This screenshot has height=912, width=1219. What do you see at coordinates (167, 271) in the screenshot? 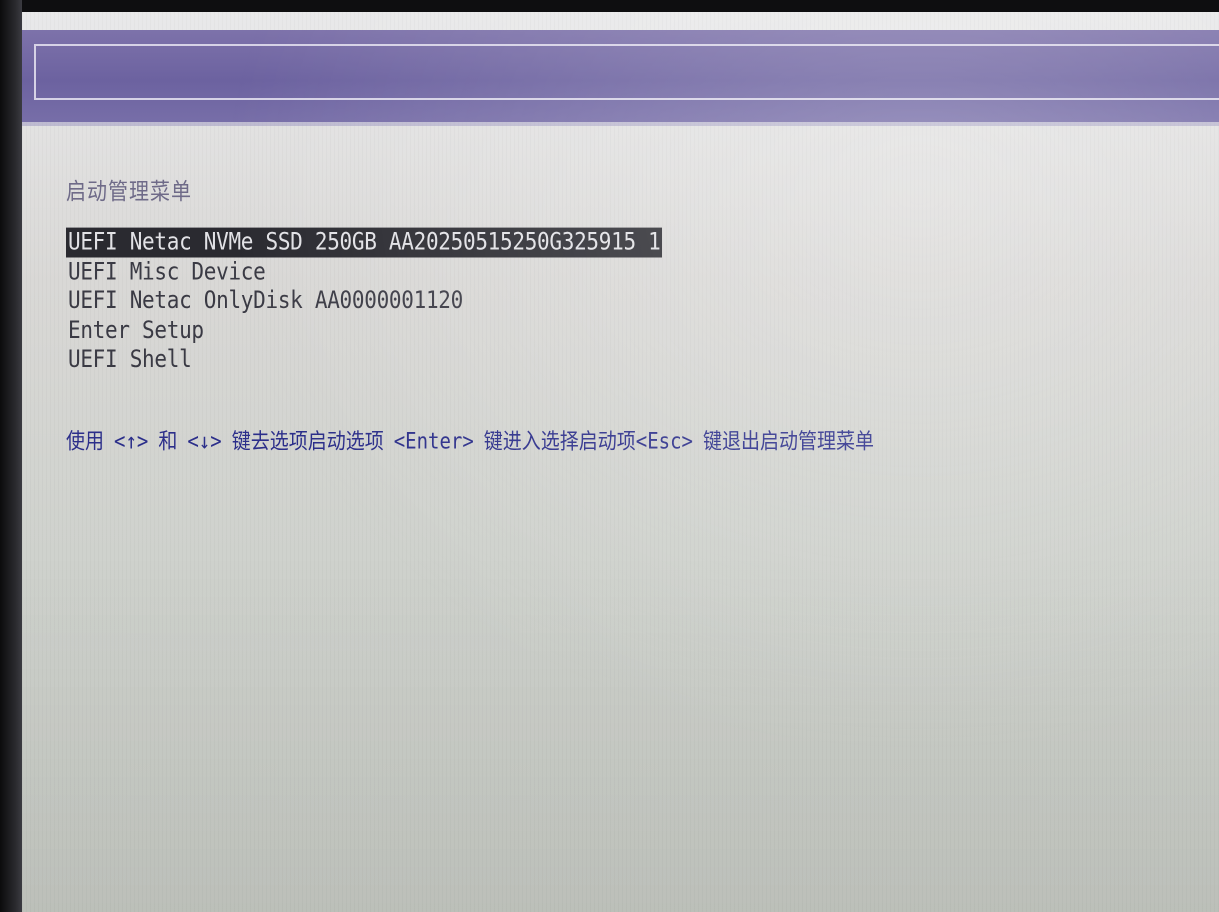
I see `boot-option-misc-device: UEFI Misc Device` at bounding box center [167, 271].